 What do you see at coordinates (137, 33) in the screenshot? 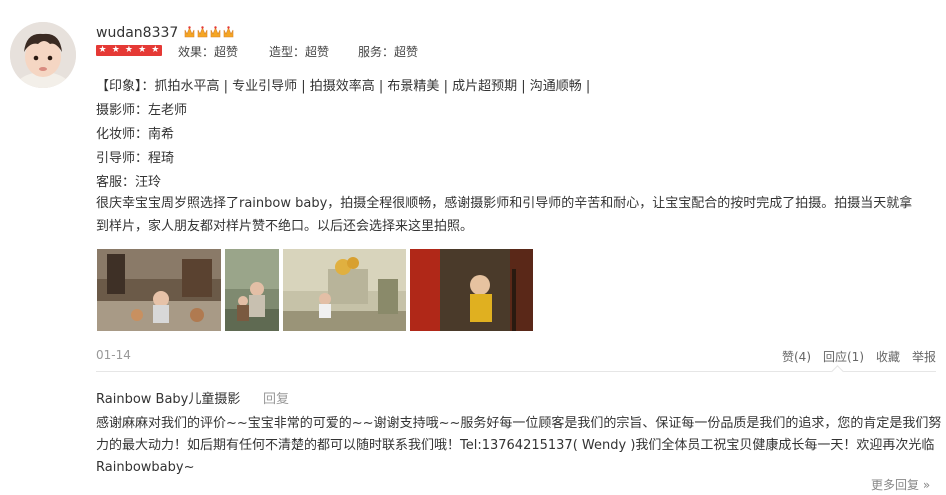
I see `username: wudan8337` at bounding box center [137, 33].